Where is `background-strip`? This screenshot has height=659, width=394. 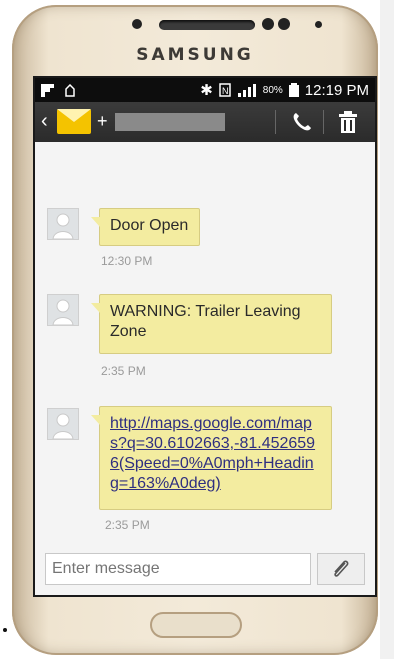 background-strip is located at coordinates (387, 329).